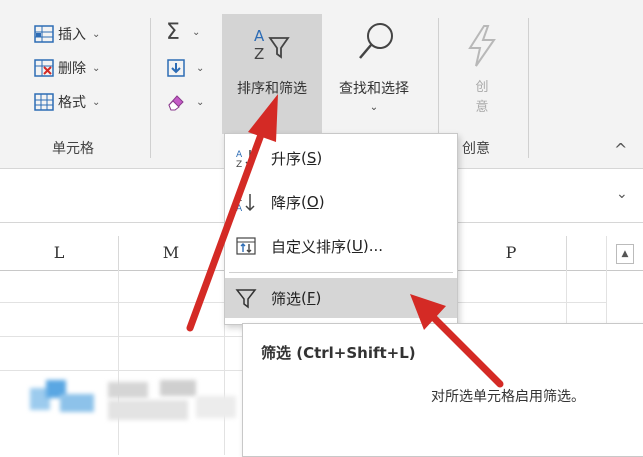  Describe the element at coordinates (376, 44) in the screenshot. I see `magnifier-icon` at that location.